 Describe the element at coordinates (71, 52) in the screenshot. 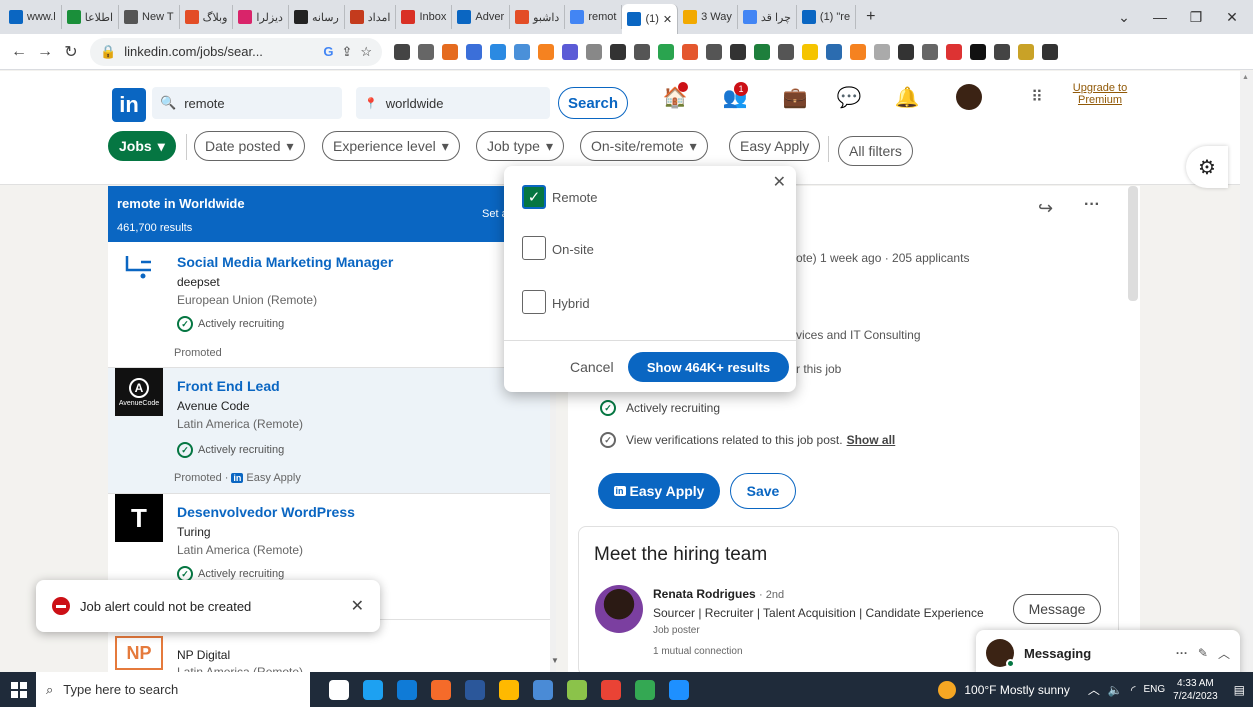

I see `reload-icon: ↻` at that location.